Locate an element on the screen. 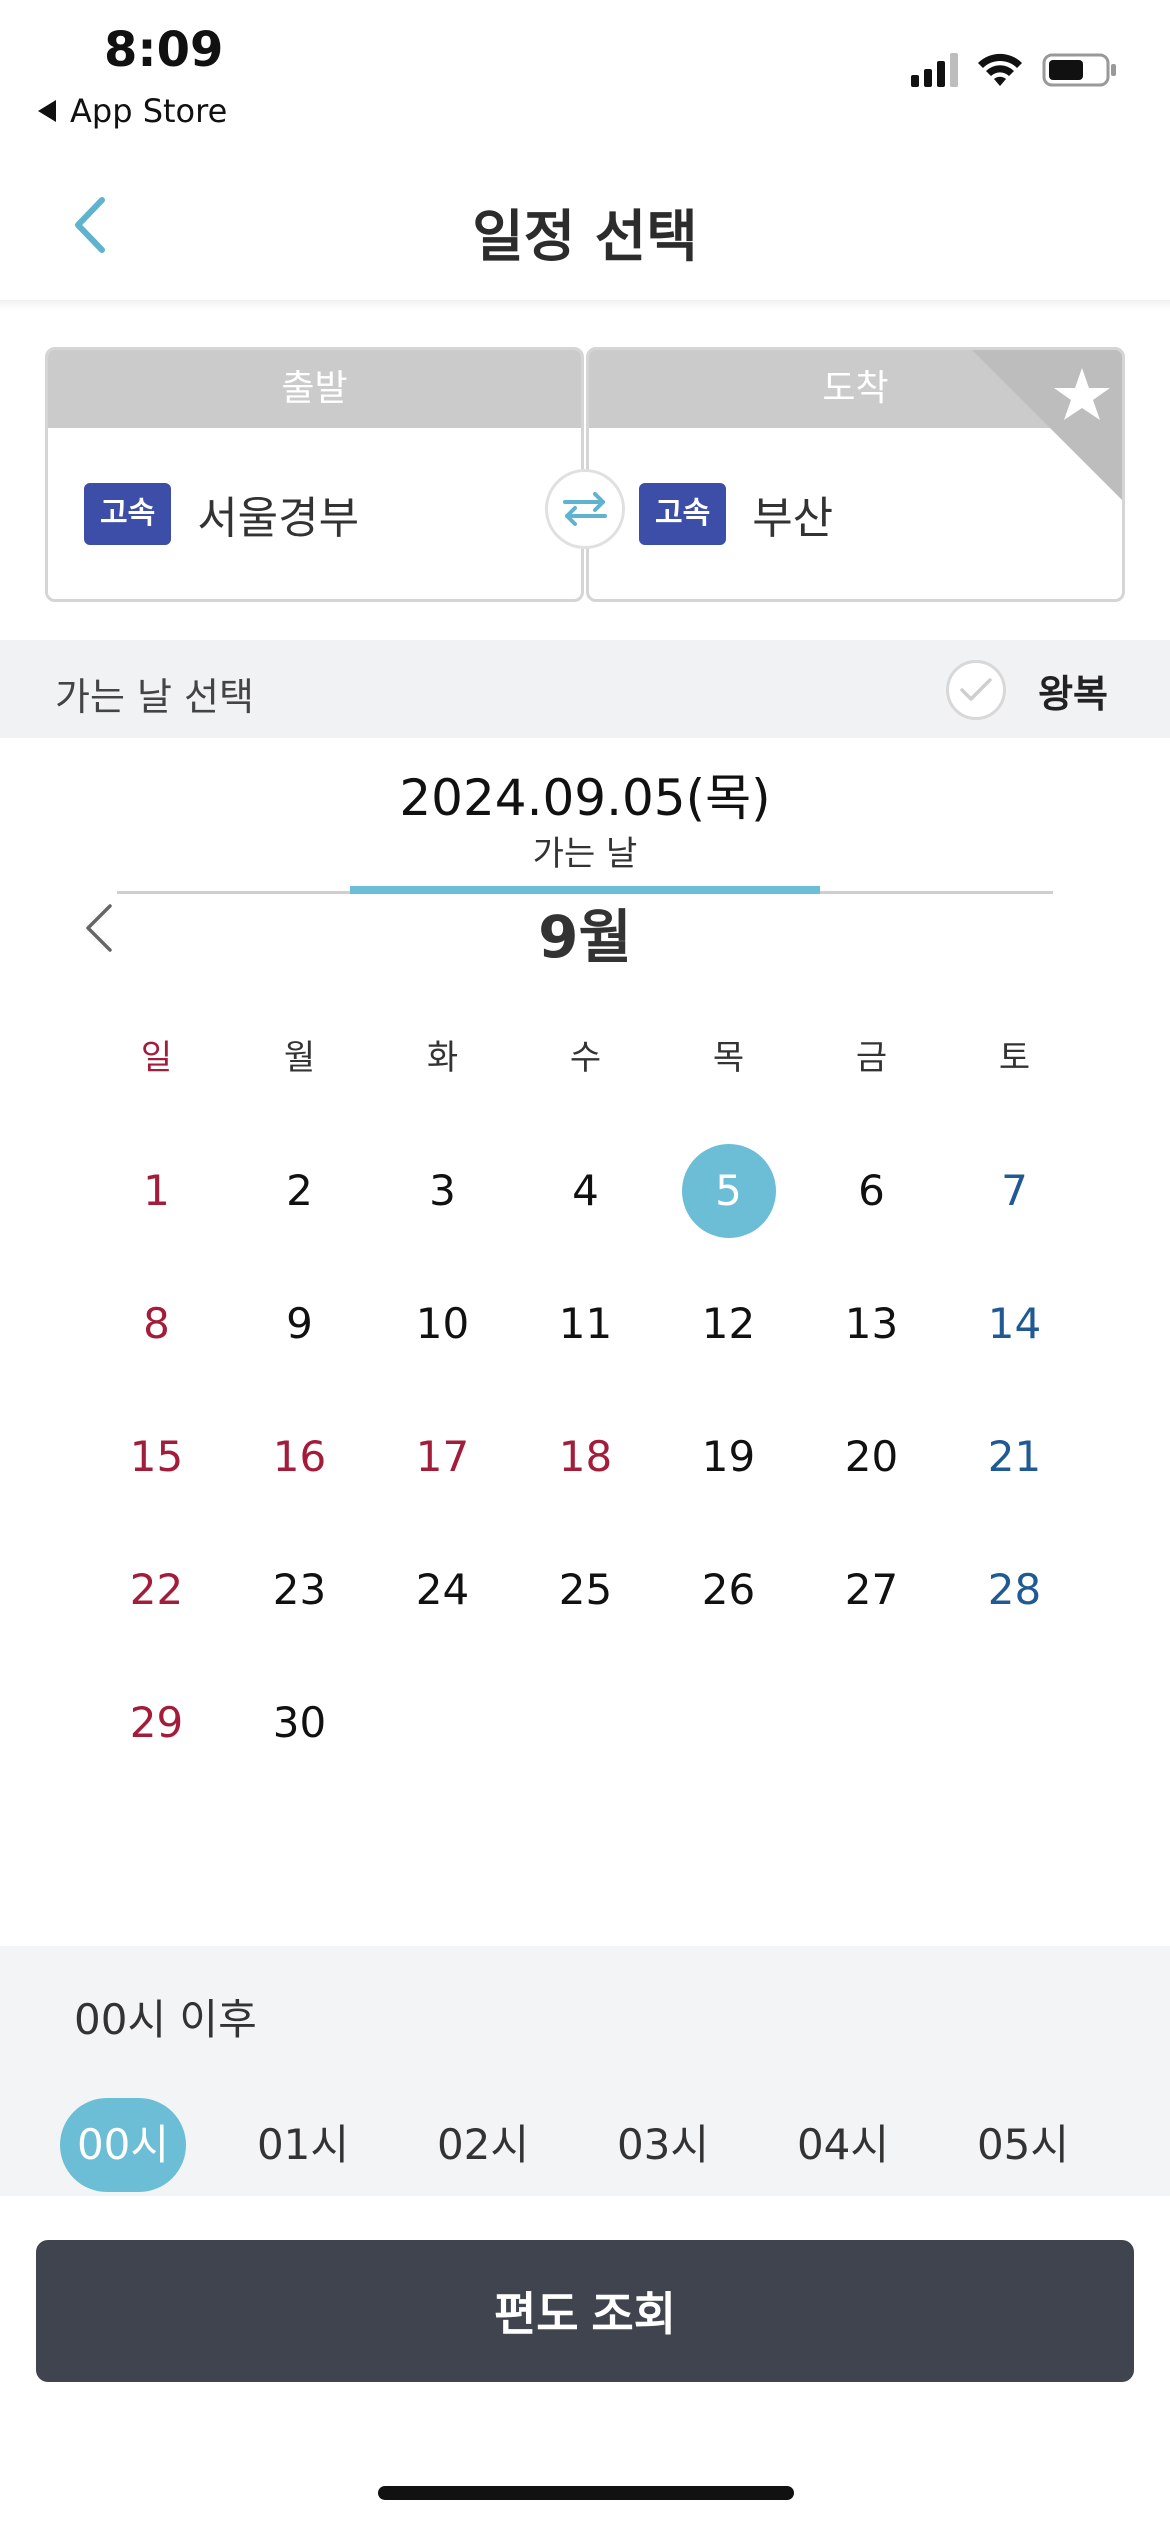 The image size is (1170, 2532). calendar-day: 9 is located at coordinates (299, 1359).